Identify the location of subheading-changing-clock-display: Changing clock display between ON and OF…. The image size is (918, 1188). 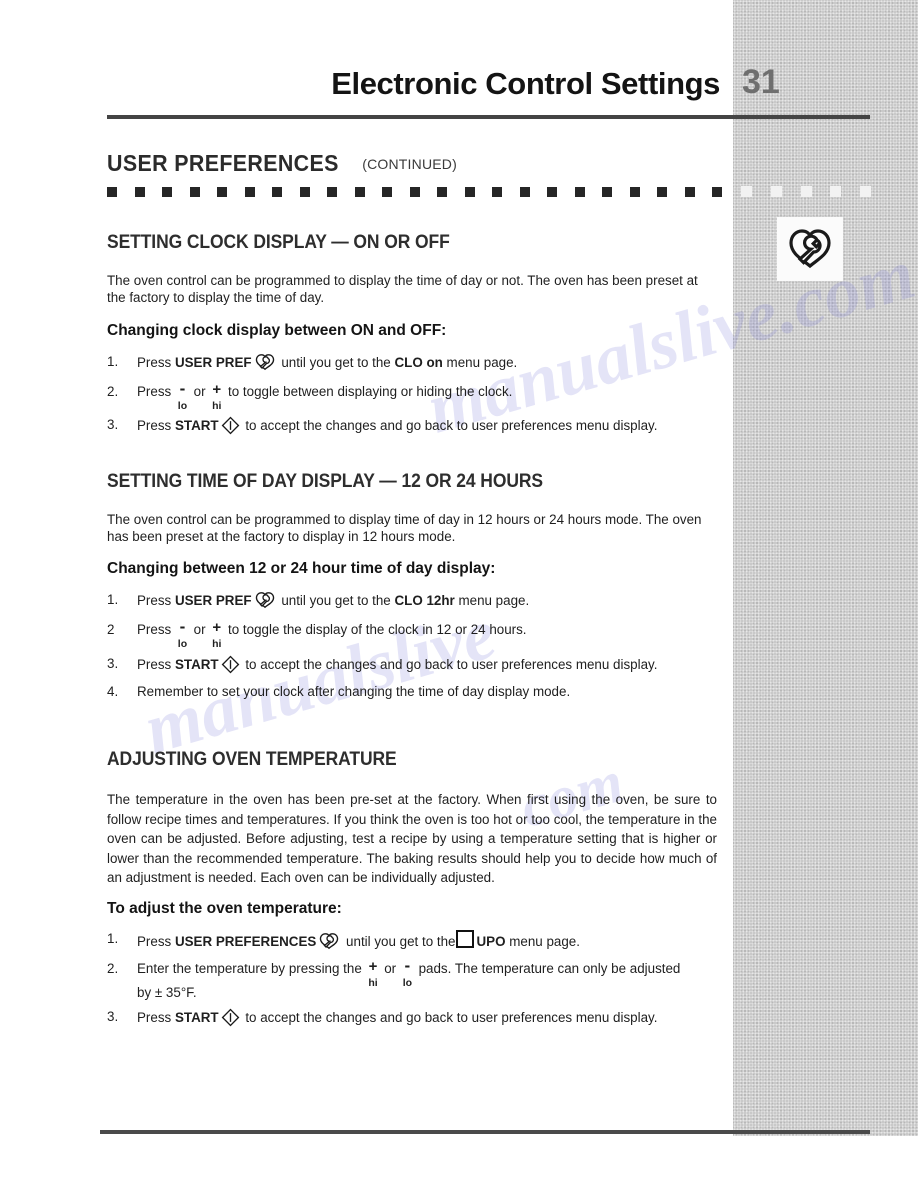
(277, 330).